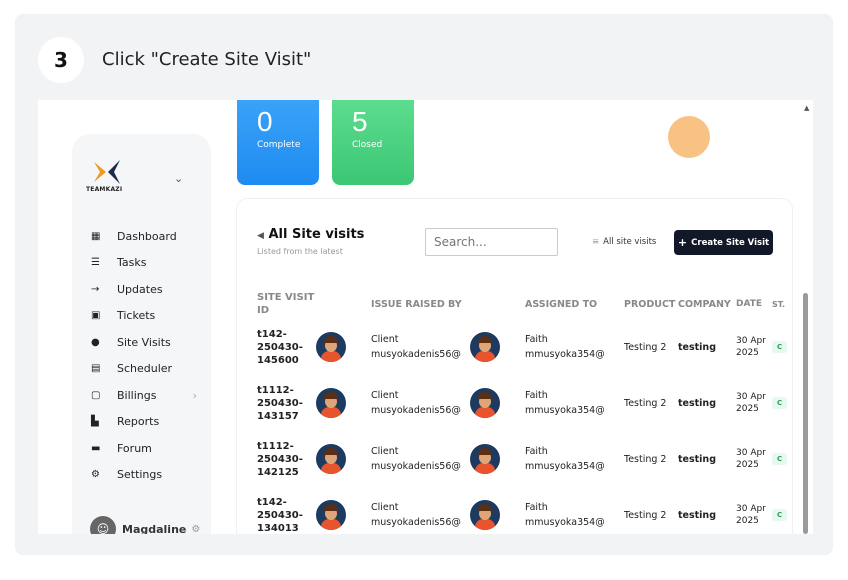 Image resolution: width=848 pixels, height=580 pixels. What do you see at coordinates (286, 459) in the screenshot?
I see `visit-id: t1112-250430-142125` at bounding box center [286, 459].